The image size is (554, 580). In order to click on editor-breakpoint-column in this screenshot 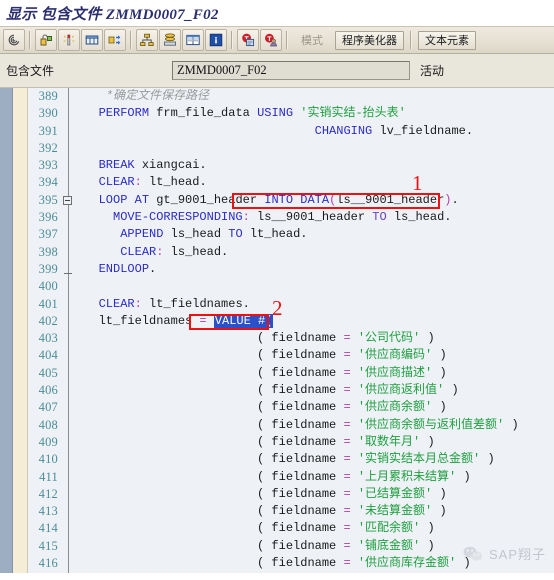, I will do `click(20, 330)`.